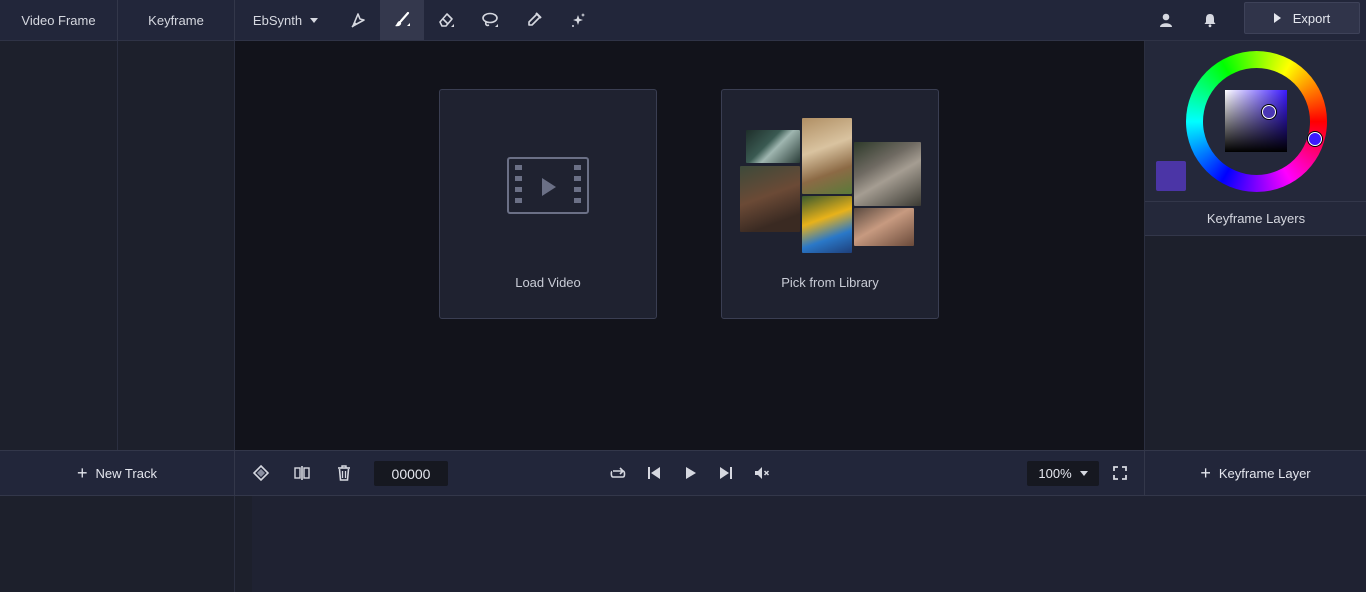 The height and width of the screenshot is (592, 1366). I want to click on pen-icon, so click(358, 20).